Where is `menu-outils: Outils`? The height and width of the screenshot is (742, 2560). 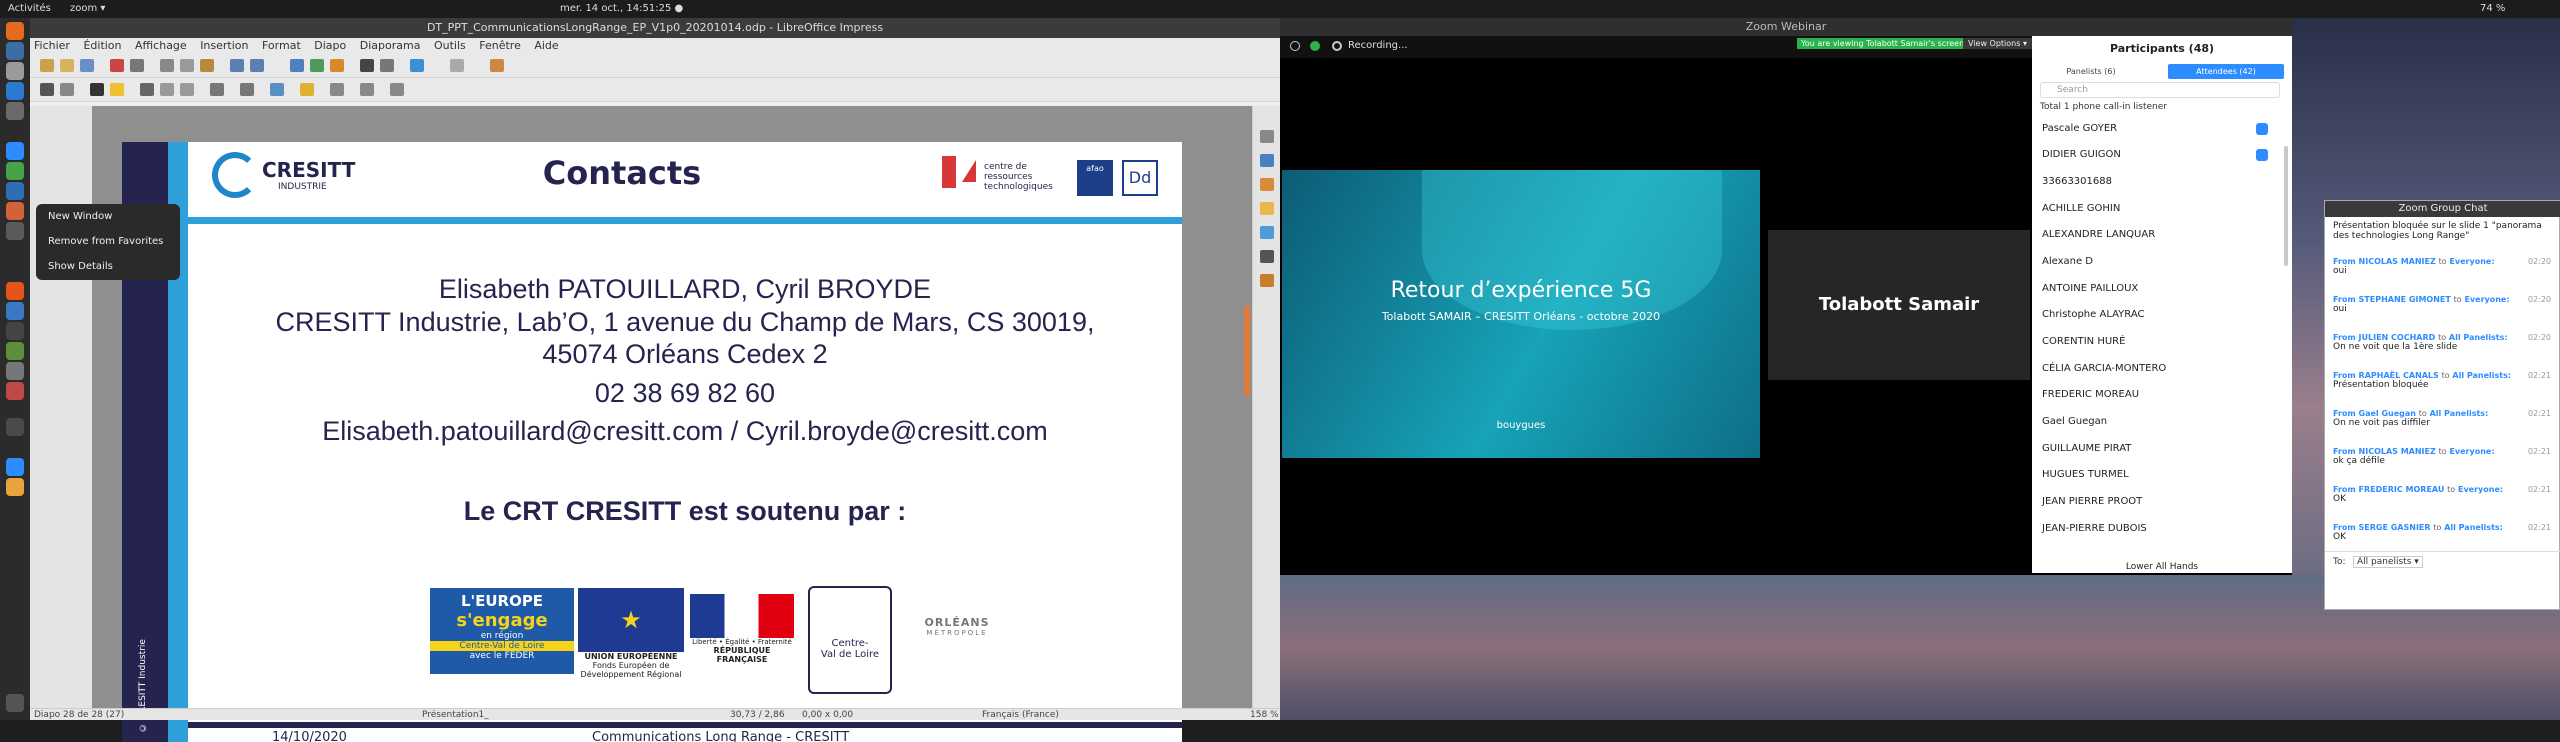 menu-outils: Outils is located at coordinates (450, 45).